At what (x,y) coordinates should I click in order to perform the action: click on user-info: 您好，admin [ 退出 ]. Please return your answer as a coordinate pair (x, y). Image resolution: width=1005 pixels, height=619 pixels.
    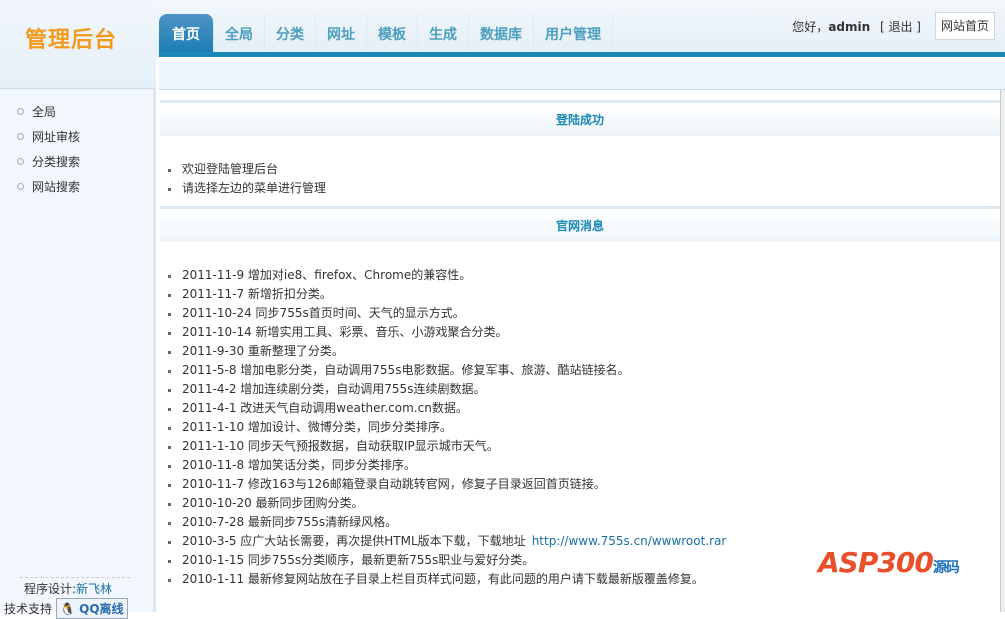
    Looking at the image, I should click on (856, 26).